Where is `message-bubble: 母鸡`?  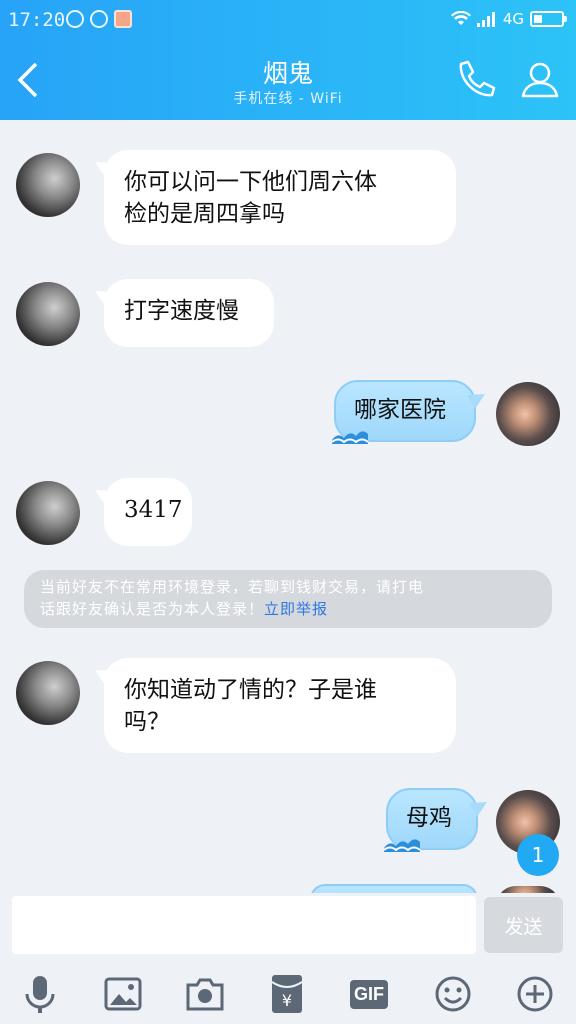 message-bubble: 母鸡 is located at coordinates (431, 820).